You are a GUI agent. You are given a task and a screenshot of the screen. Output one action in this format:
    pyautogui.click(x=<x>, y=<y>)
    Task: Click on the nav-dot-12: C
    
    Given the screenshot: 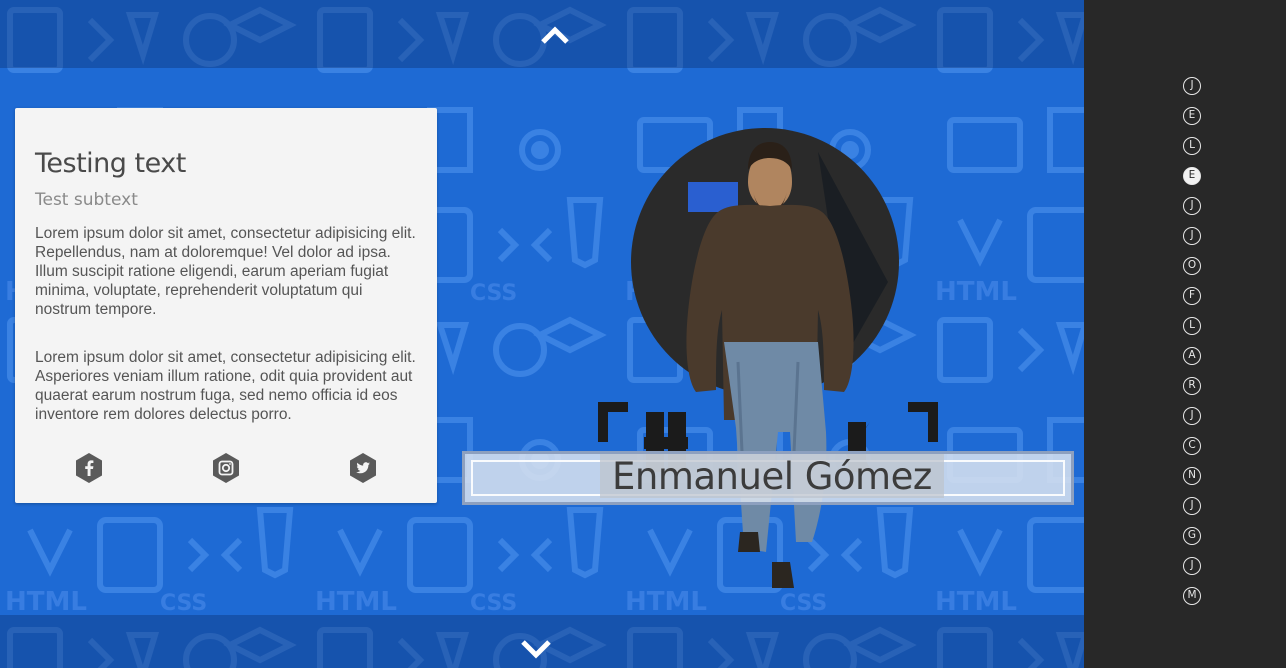 What is the action you would take?
    pyautogui.click(x=1192, y=446)
    